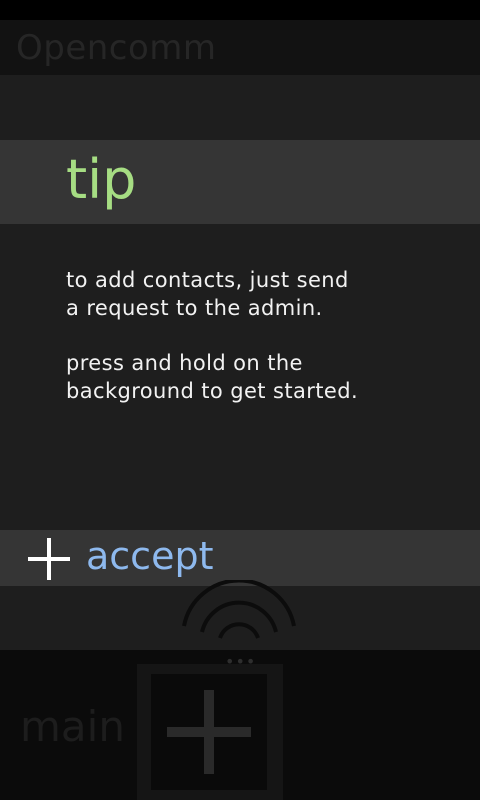  I want to click on plus-icon, so click(49, 559).